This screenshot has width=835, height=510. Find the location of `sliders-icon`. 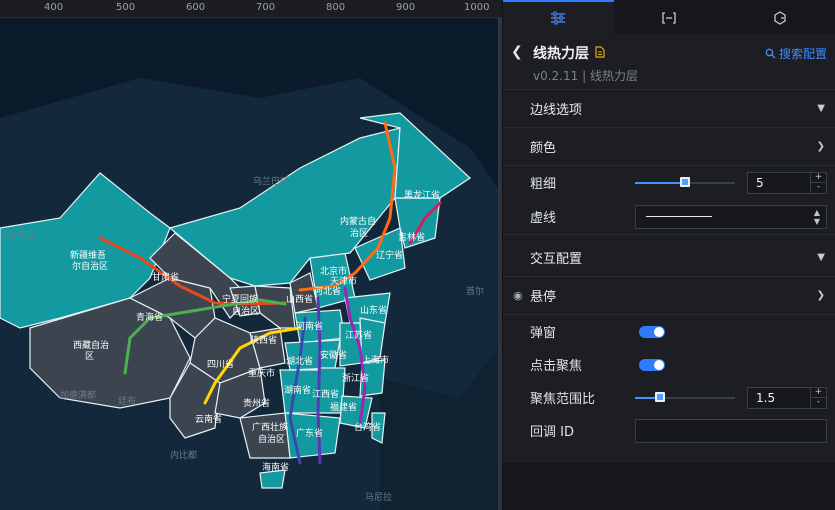

sliders-icon is located at coordinates (558, 18).